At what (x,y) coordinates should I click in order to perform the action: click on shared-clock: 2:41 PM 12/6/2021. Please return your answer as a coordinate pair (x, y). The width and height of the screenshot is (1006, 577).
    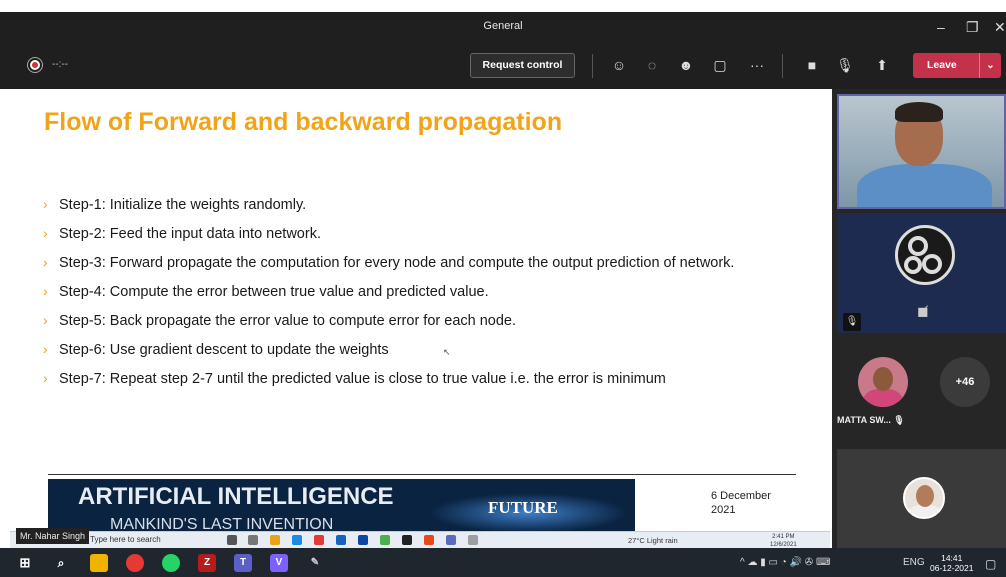
    Looking at the image, I should click on (783, 541).